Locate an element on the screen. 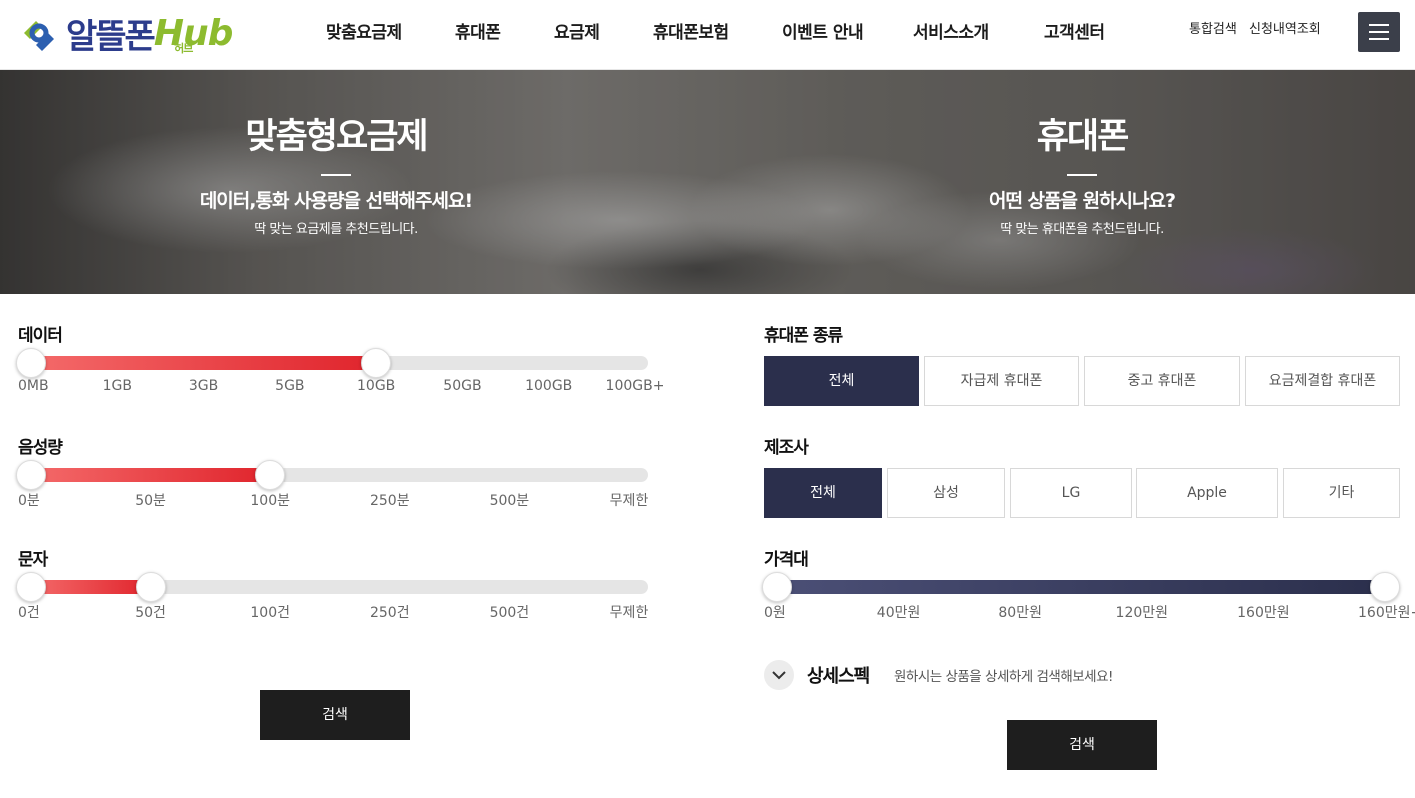 Image resolution: width=1415 pixels, height=798 pixels. price-slider-min-handle is located at coordinates (777, 587).